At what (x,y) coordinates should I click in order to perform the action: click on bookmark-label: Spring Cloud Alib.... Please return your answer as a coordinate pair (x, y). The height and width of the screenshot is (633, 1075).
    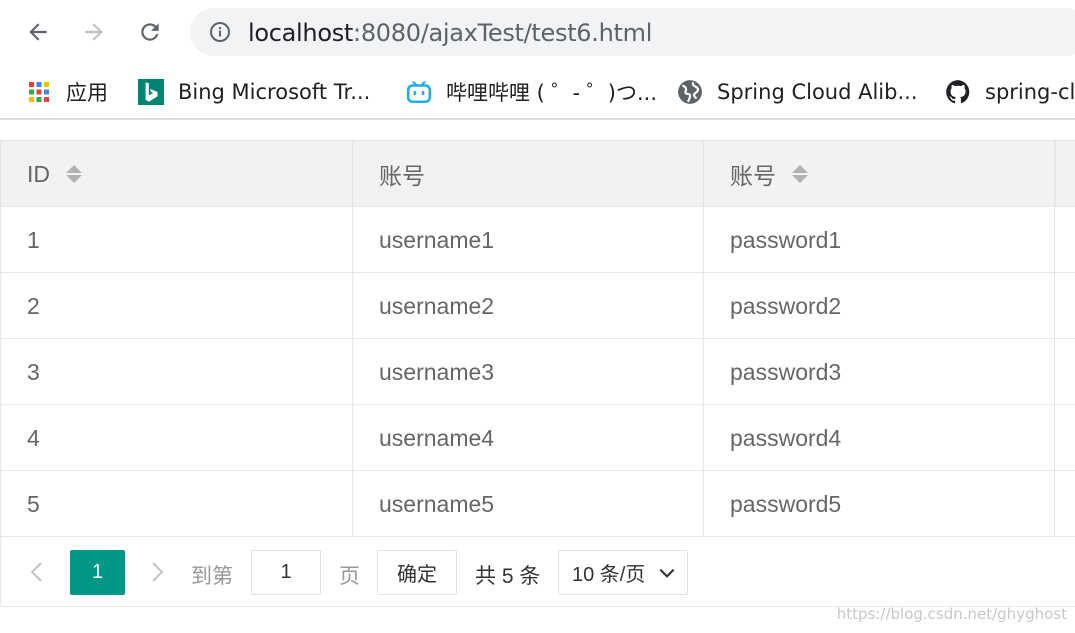
    Looking at the image, I should click on (817, 92).